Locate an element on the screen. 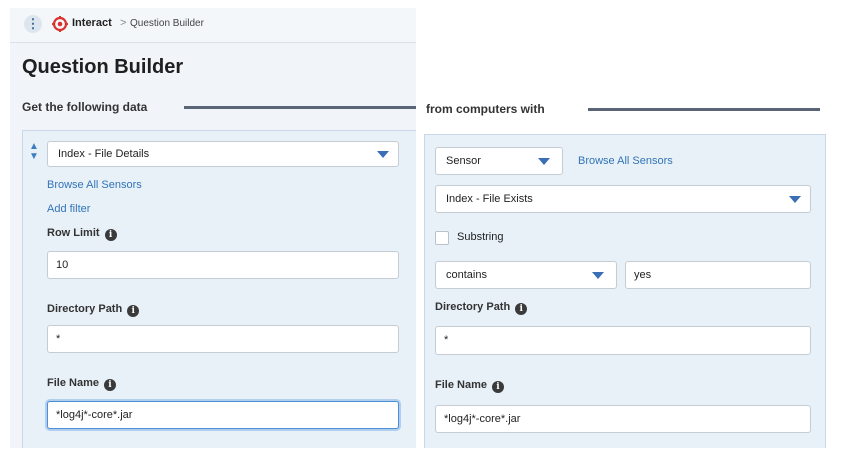 This screenshot has height=458, width=842. breadcrumb-page: Question Builder is located at coordinates (167, 23).